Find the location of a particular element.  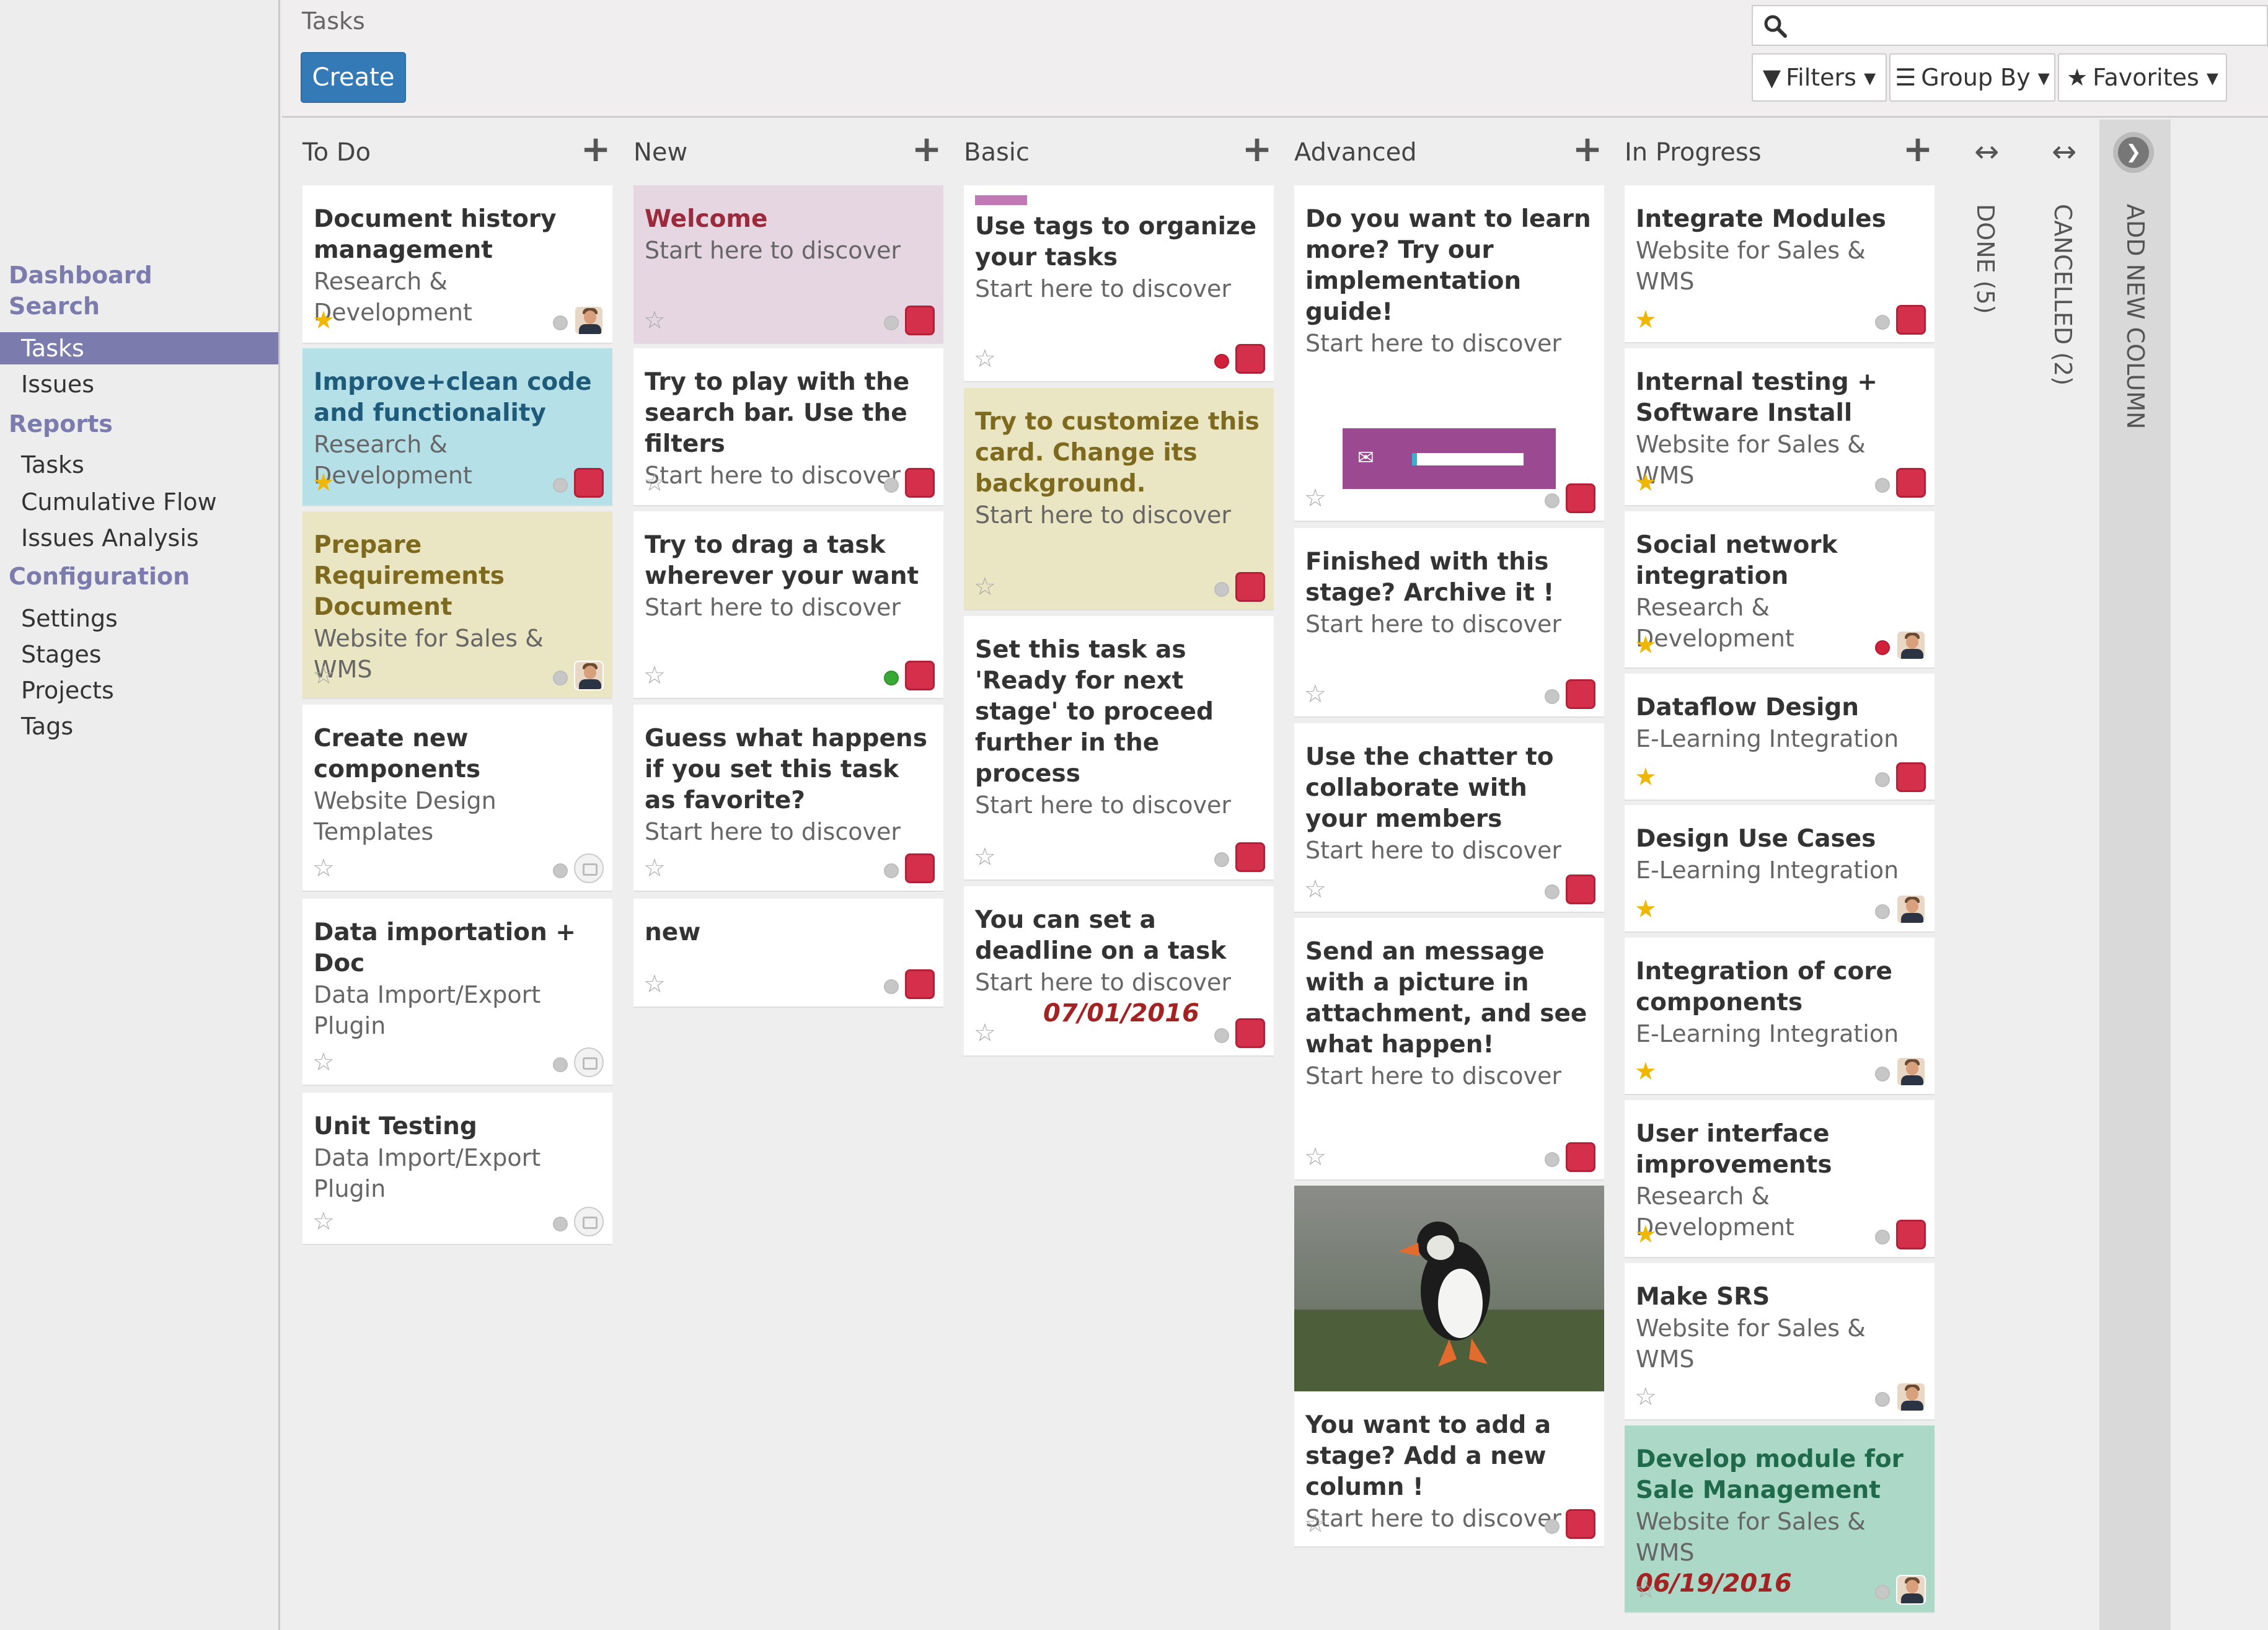

sidebar-item-cumulative-flow: Cumulative Flow is located at coordinates (139, 502).